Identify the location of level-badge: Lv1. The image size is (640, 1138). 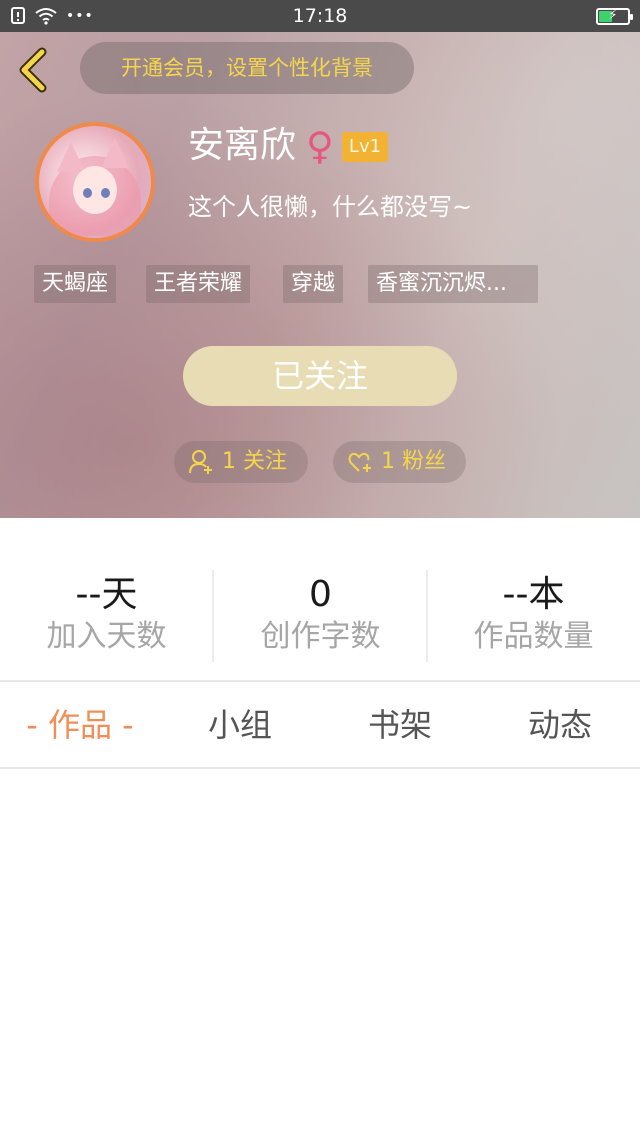
(365, 147).